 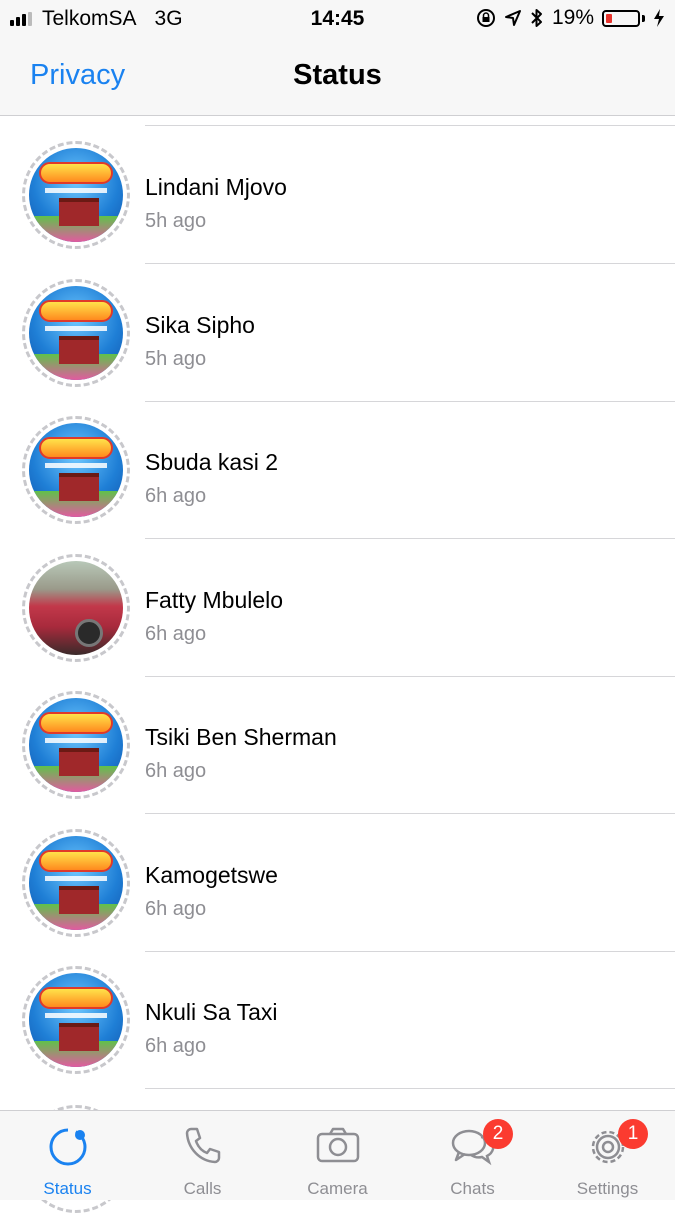 I want to click on tab-camera: Camera, so click(x=337, y=1156).